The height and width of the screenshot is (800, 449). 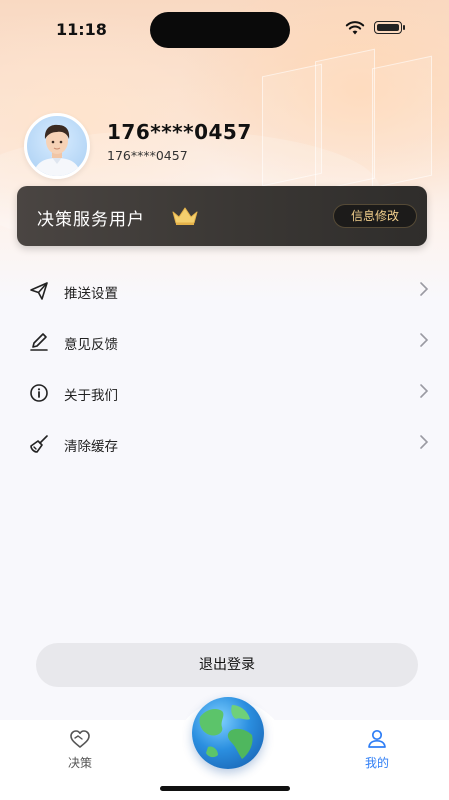 What do you see at coordinates (81, 29) in the screenshot?
I see `status-time: 11:18` at bounding box center [81, 29].